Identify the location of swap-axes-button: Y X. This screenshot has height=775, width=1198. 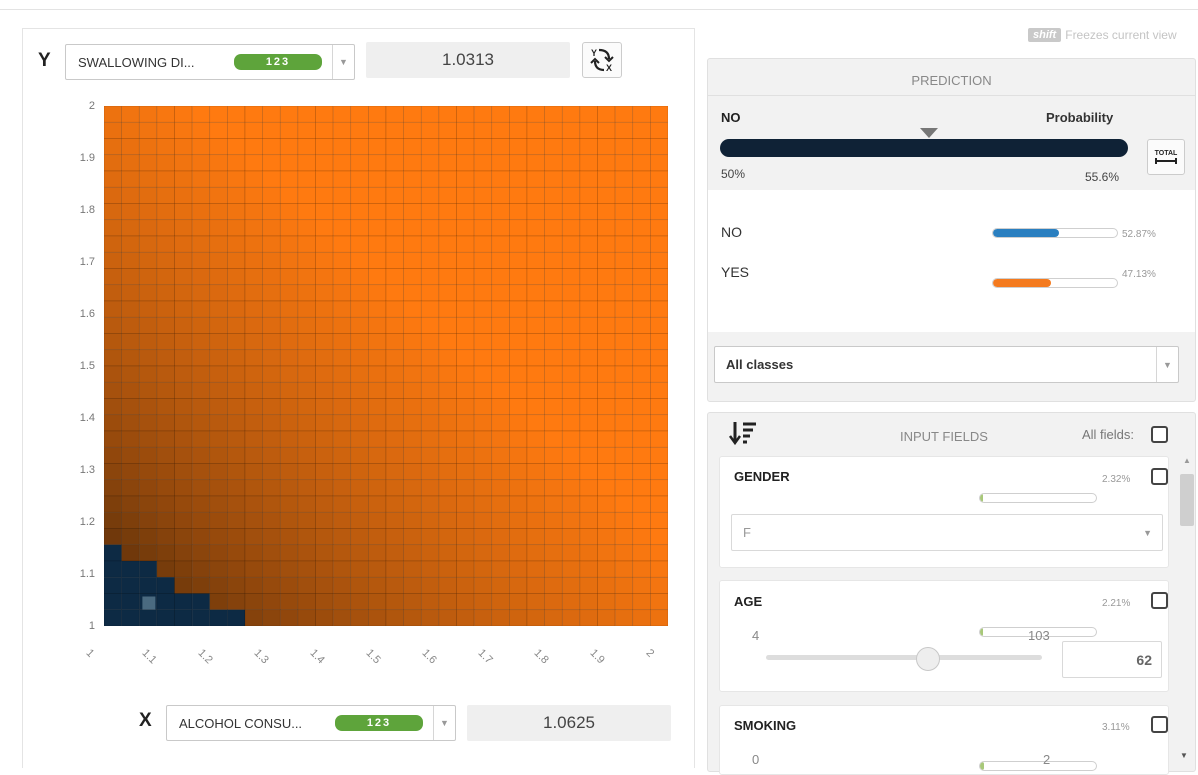
(602, 60).